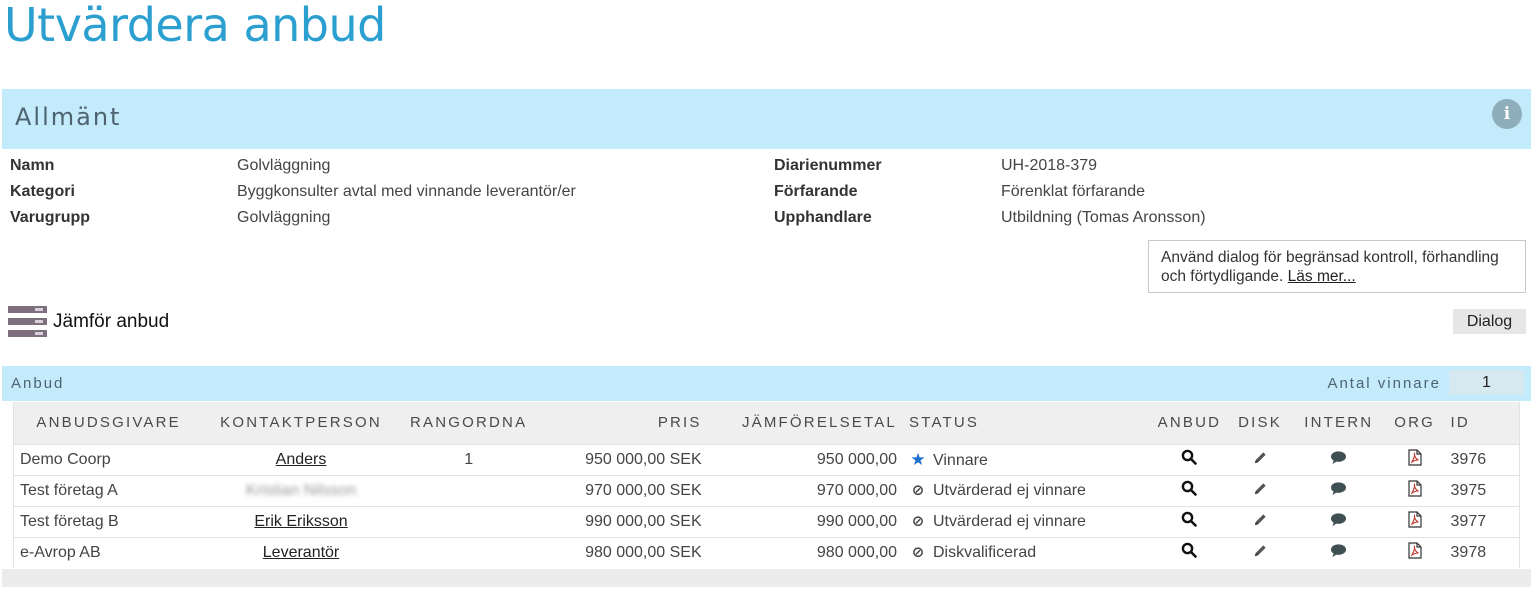 The image size is (1533, 590). What do you see at coordinates (960, 460) in the screenshot?
I see `status-label: Vinnare` at bounding box center [960, 460].